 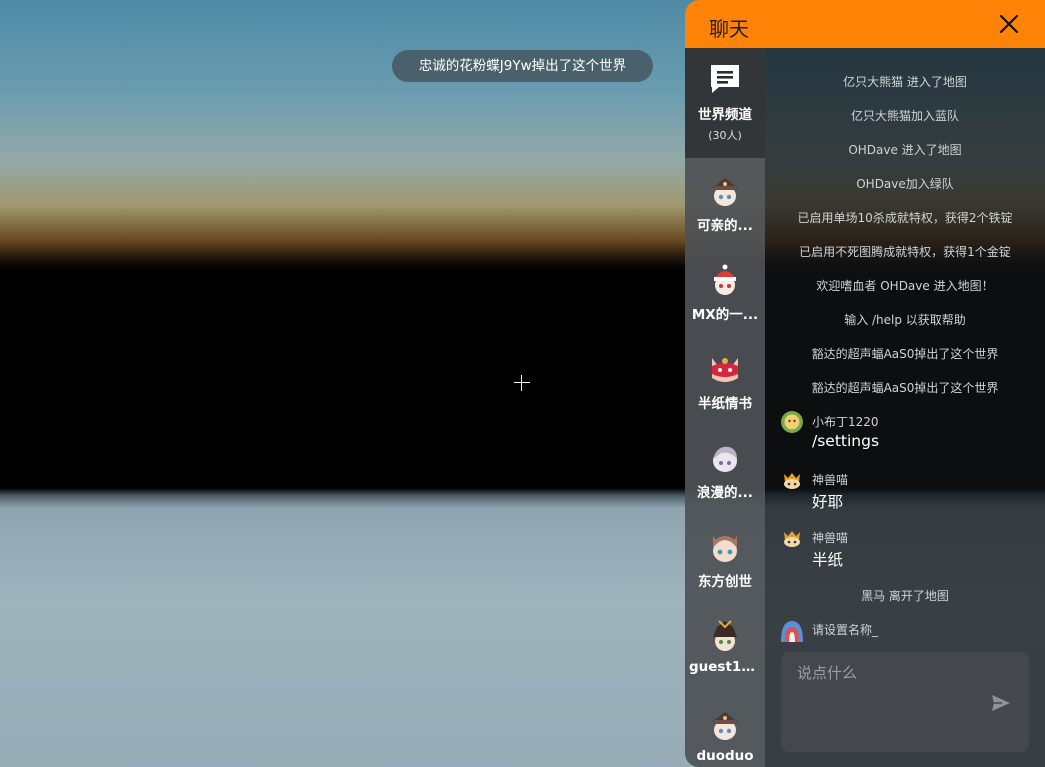 What do you see at coordinates (729, 29) in the screenshot?
I see `chat-title: 聊天` at bounding box center [729, 29].